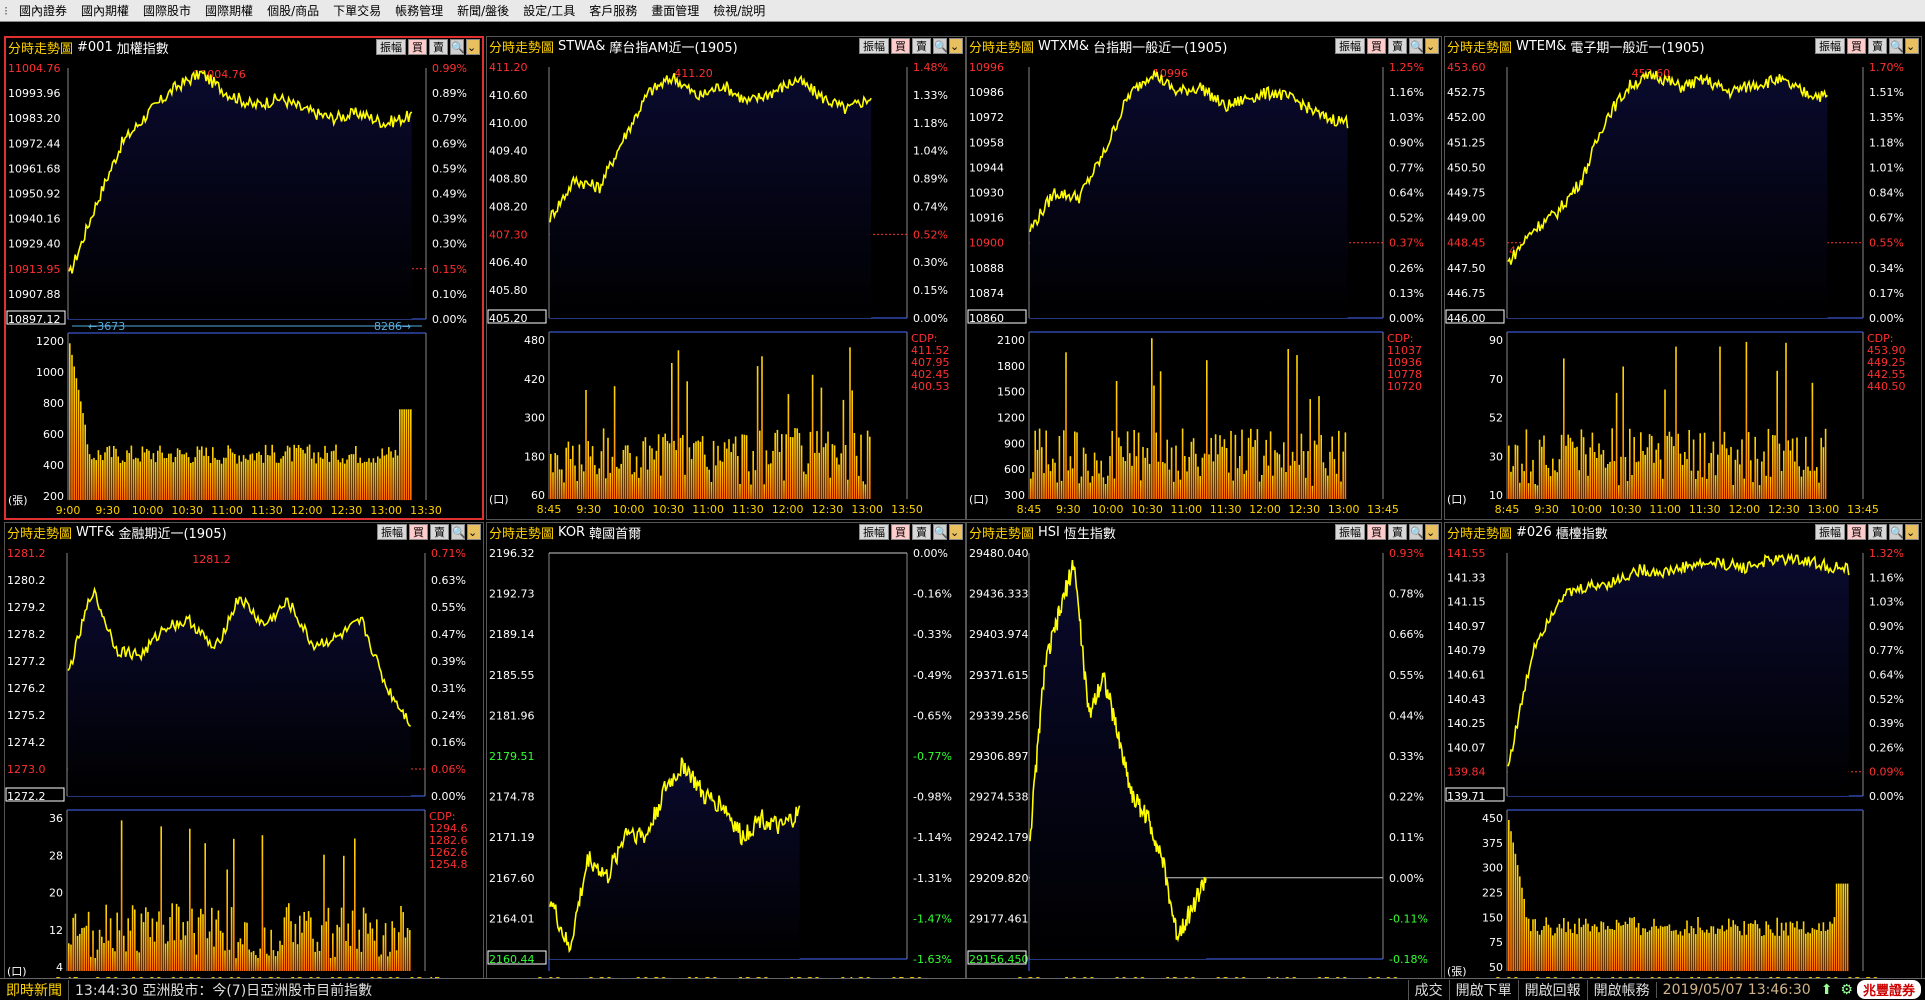 The image size is (1925, 1000). I want to click on pct-tick-label: 0.63%, so click(448, 580).